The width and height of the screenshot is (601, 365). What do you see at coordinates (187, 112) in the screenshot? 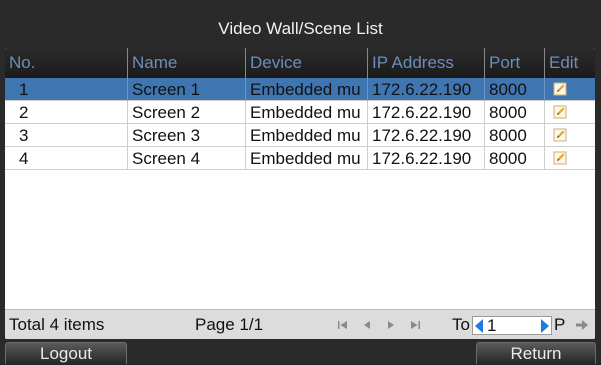
I see `cell-name: Screen 2` at bounding box center [187, 112].